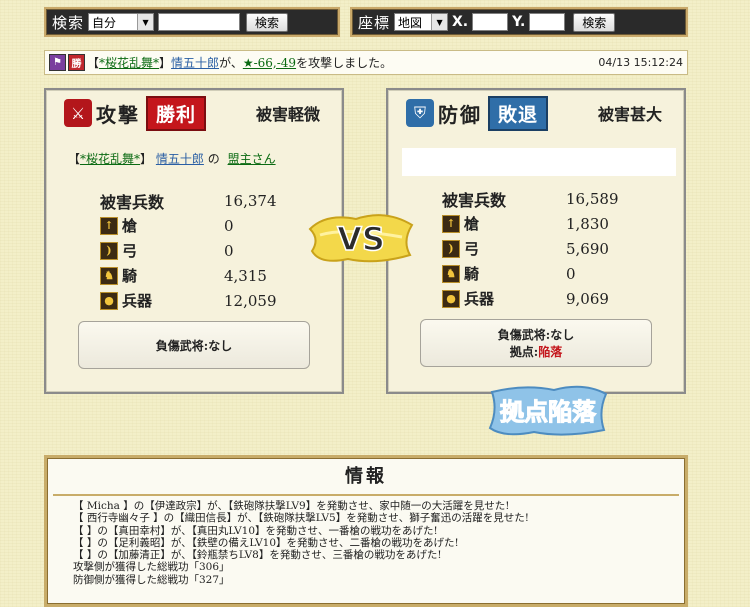 This screenshot has height=607, width=750. I want to click on stat-row: ) 弓 5,690, so click(537, 248).